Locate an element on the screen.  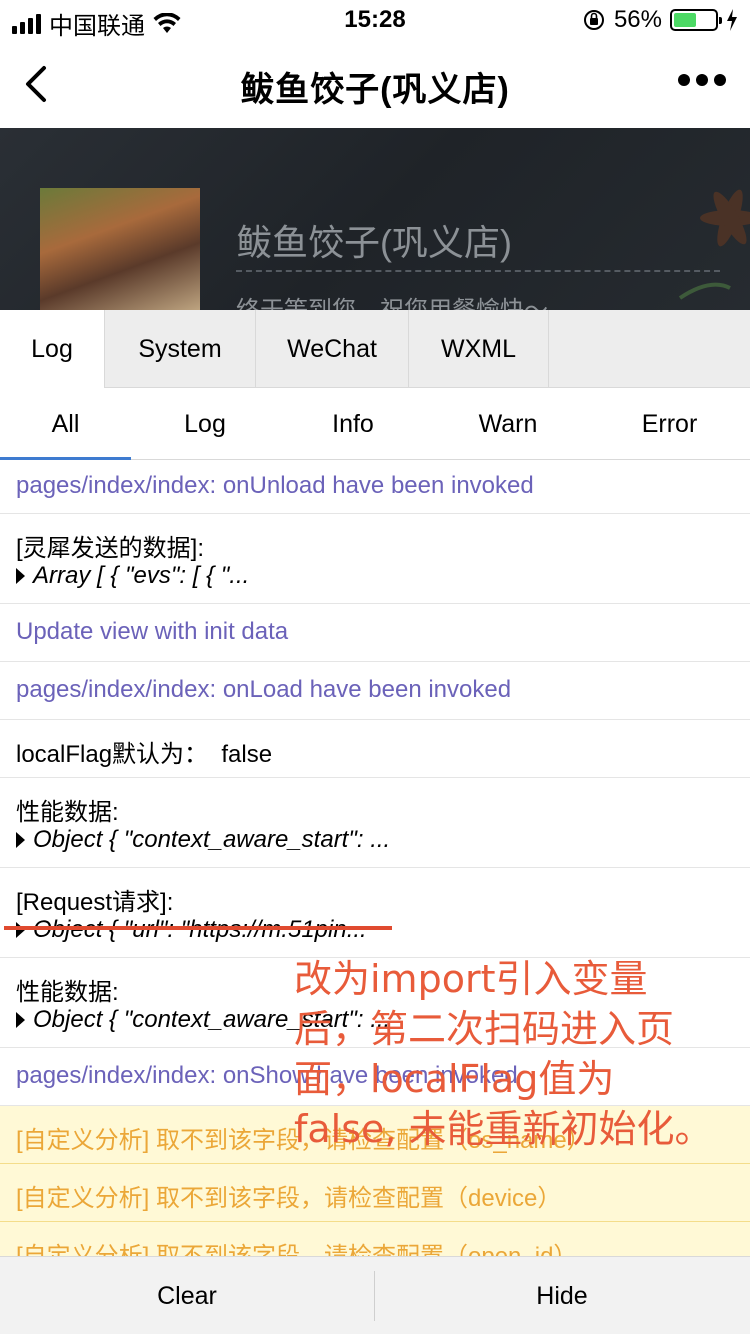
welcome-text: 终于等到您，祝您用餐愉快～ is located at coordinates (392, 300).